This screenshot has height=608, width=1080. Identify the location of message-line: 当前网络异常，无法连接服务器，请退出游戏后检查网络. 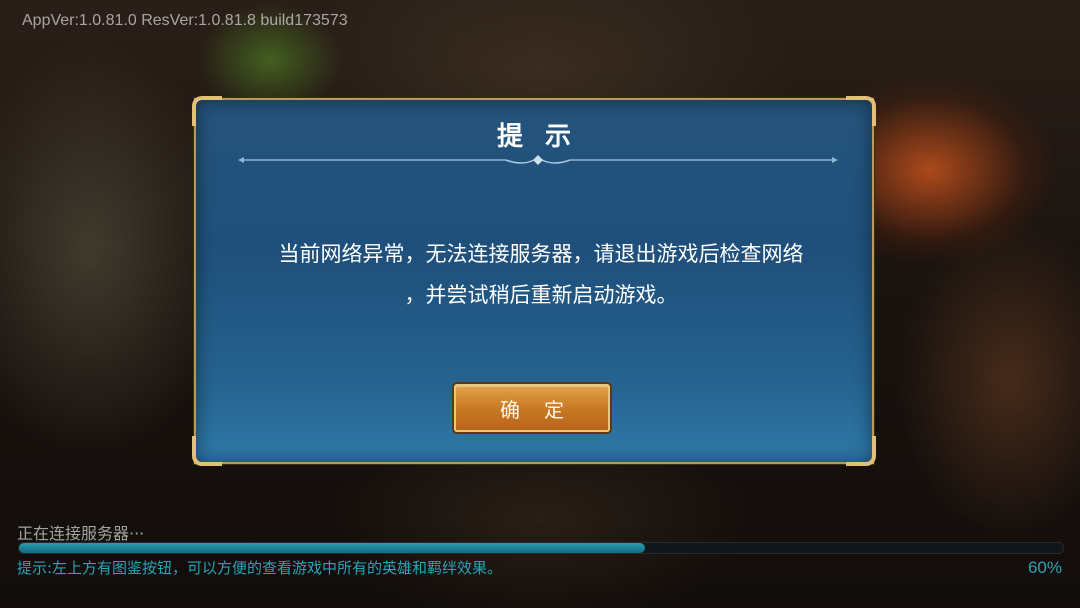
(541, 254).